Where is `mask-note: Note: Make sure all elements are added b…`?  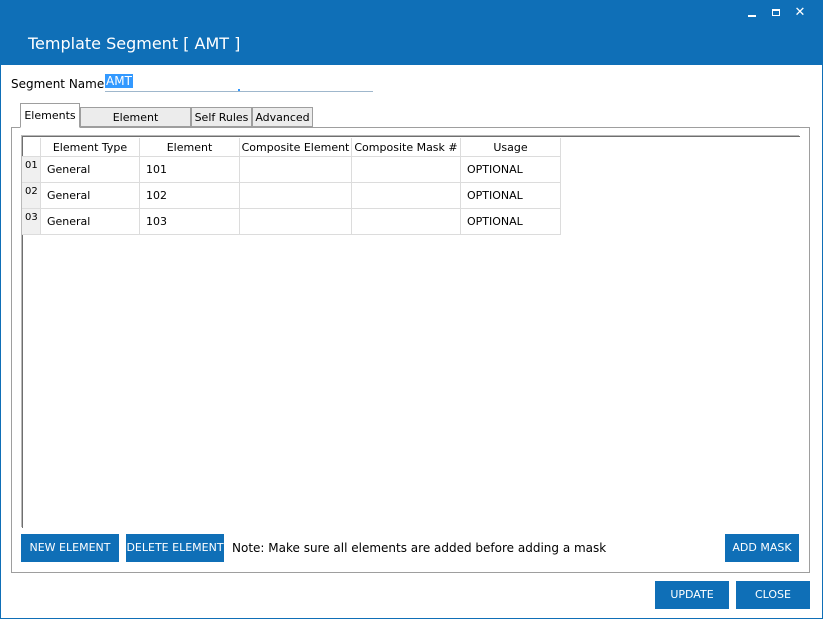 mask-note: Note: Make sure all elements are added b… is located at coordinates (419, 548).